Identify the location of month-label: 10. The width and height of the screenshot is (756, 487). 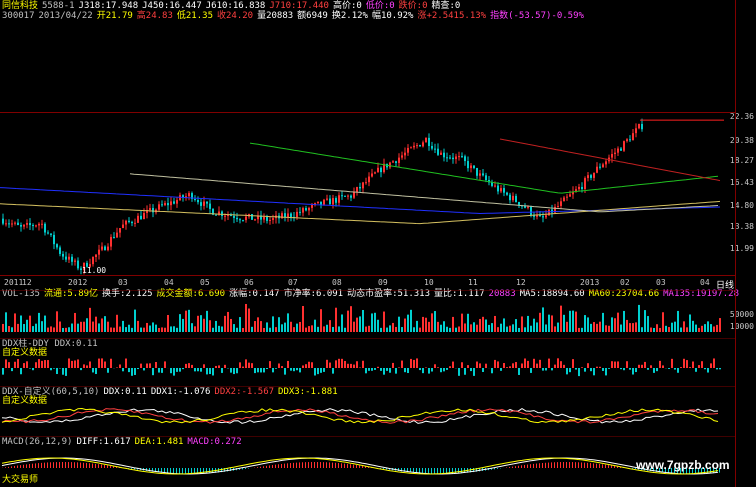
(429, 282).